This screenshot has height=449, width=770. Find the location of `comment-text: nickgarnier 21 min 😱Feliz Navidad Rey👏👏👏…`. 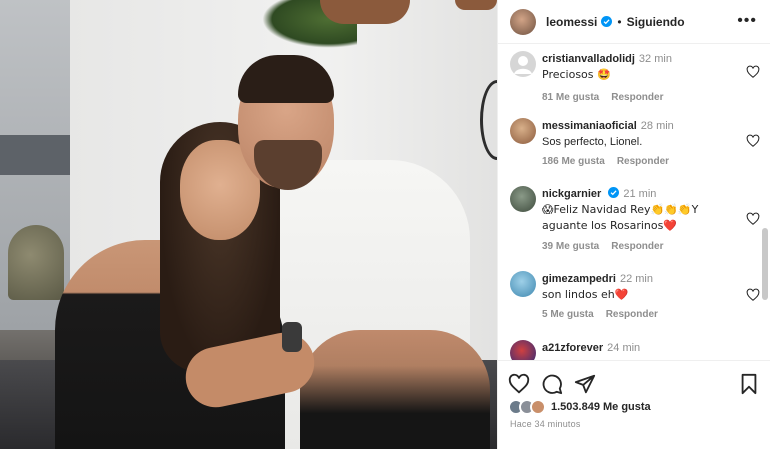

comment-text: nickgarnier 21 min 😱Feliz Navidad Rey👏👏👏… is located at coordinates (637, 210).